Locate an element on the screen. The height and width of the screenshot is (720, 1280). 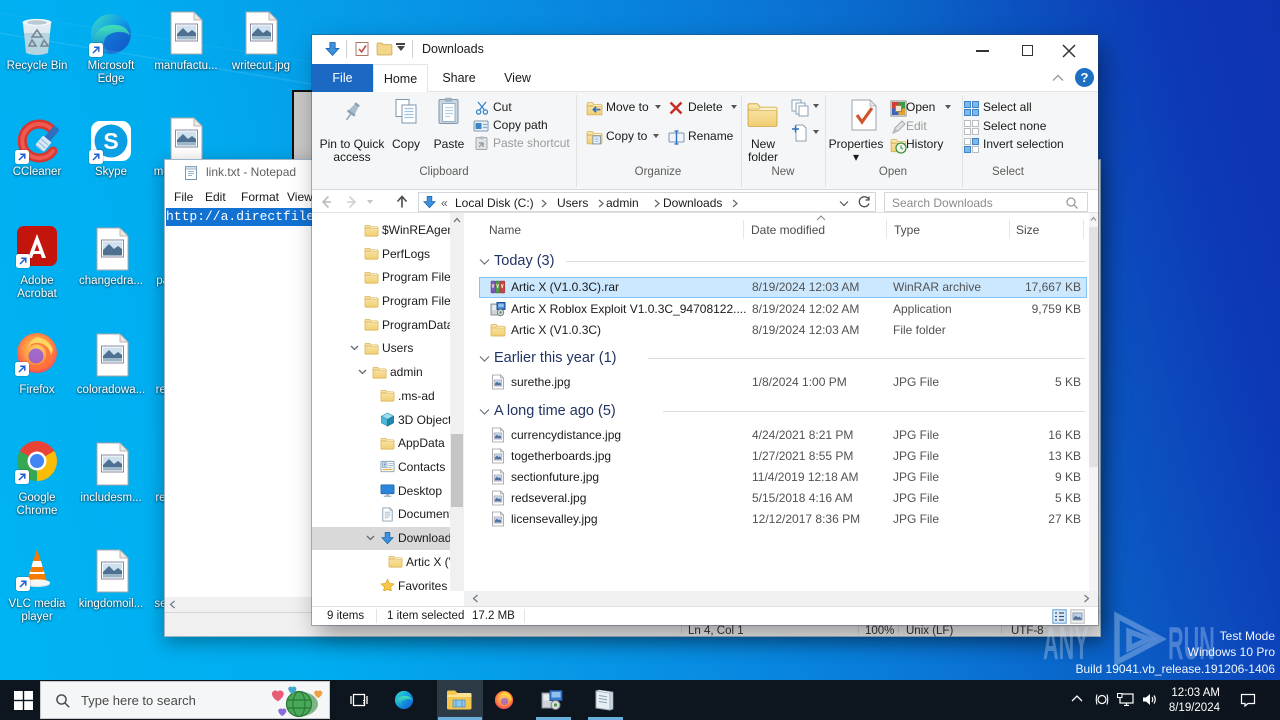
svg-text: S is located at coordinates (110, 141).